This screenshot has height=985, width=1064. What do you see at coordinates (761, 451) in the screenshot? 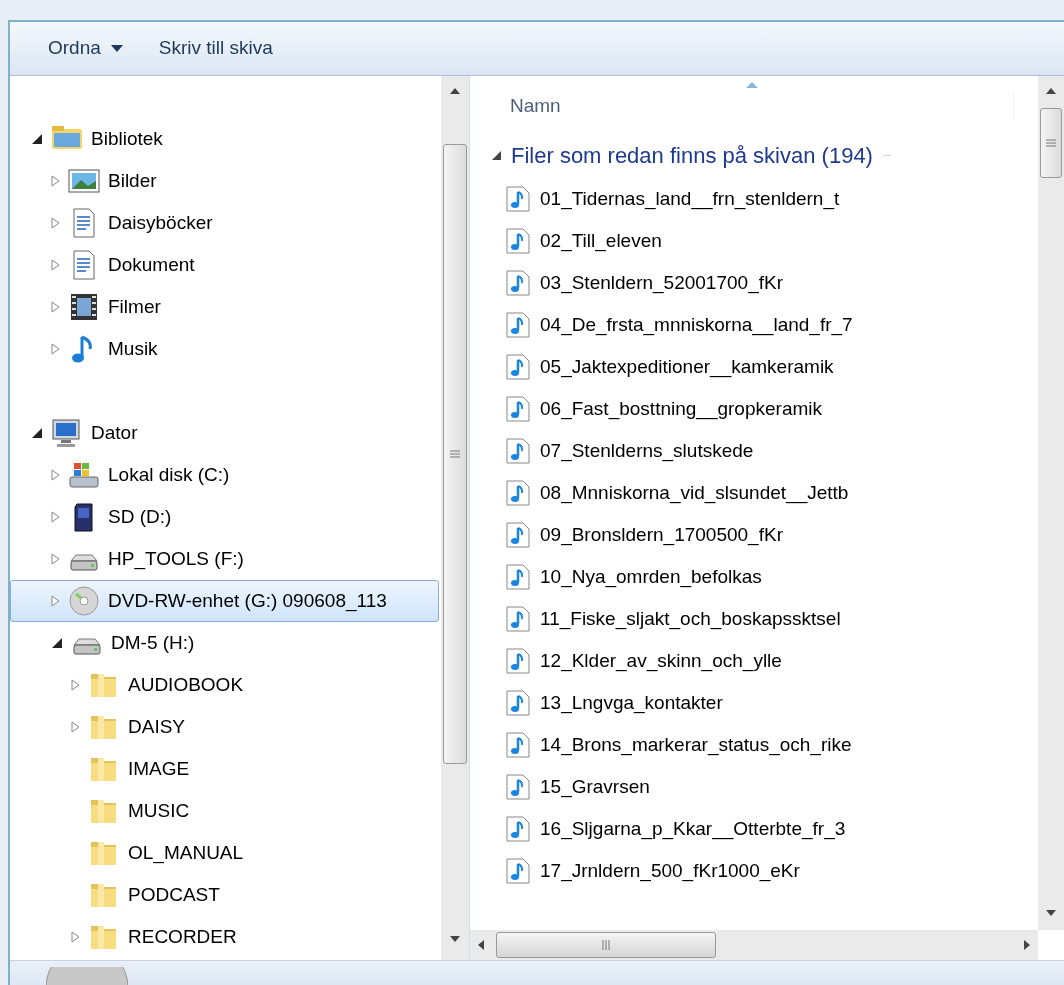
I see `file-item: 07_Stenlderns_slutskede` at bounding box center [761, 451].